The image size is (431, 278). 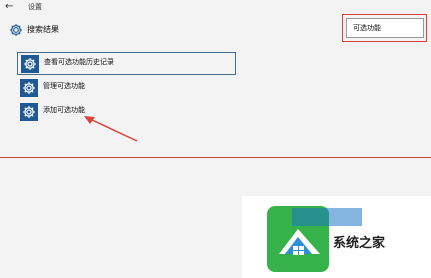 What do you see at coordinates (215, 157) in the screenshot?
I see `red-divider-line` at bounding box center [215, 157].